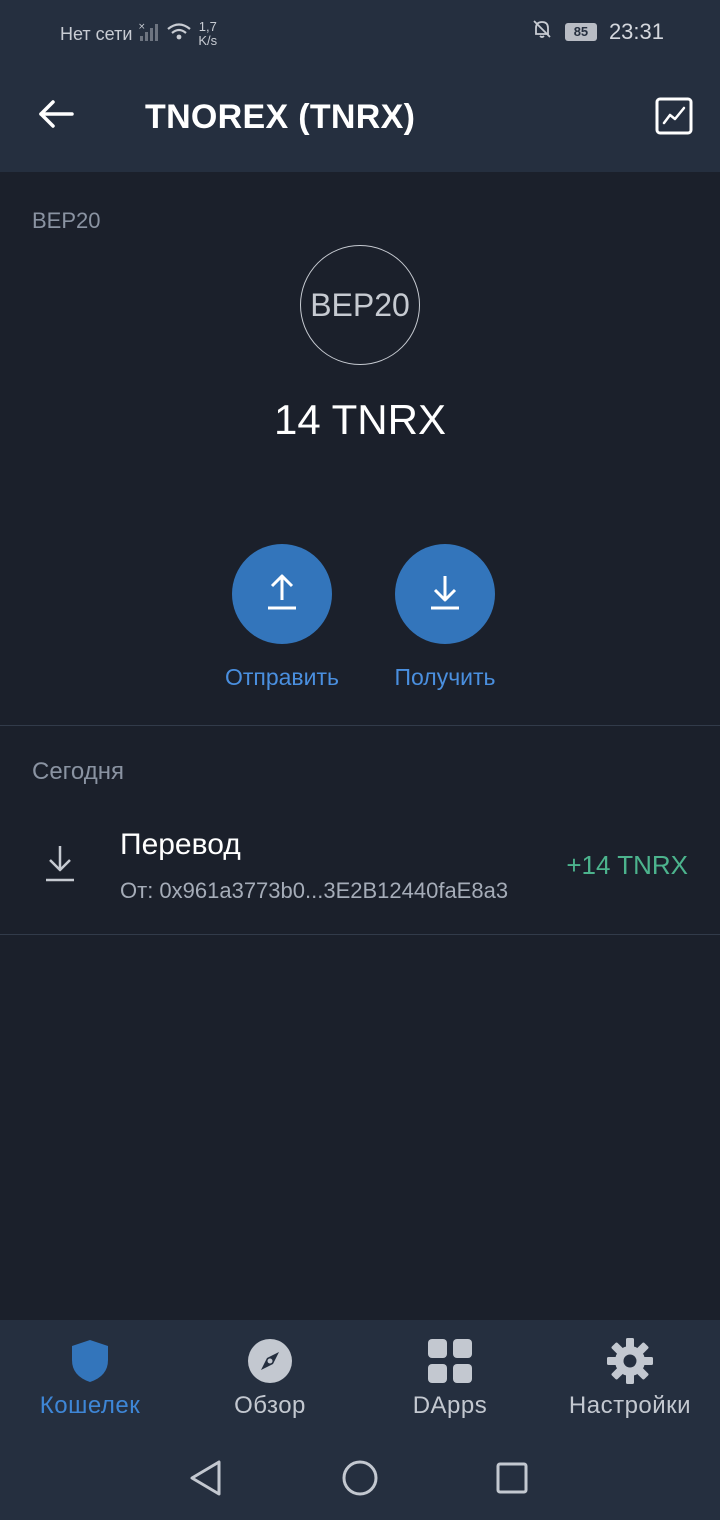 Image resolution: width=720 pixels, height=1520 pixels. I want to click on bell-off-icon, so click(542, 31).